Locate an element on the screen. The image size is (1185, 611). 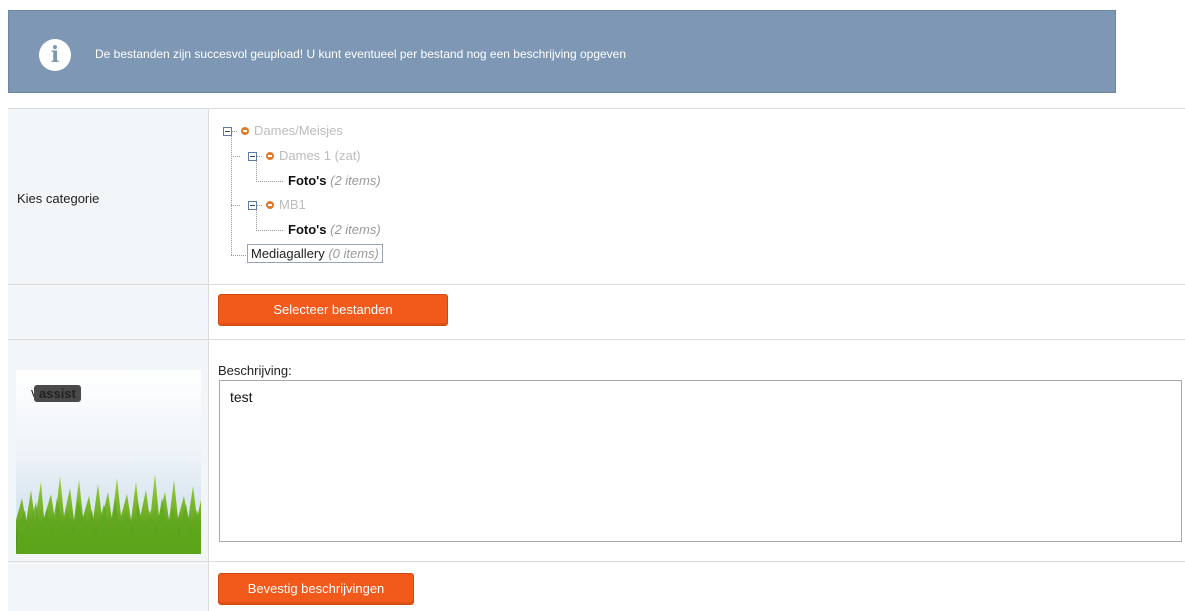
folder-count: (0 items) is located at coordinates (353, 253).